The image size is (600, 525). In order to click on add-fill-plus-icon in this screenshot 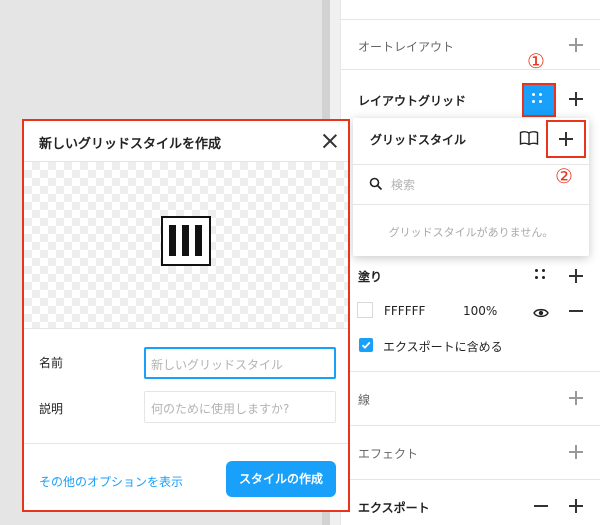, I will do `click(576, 276)`.